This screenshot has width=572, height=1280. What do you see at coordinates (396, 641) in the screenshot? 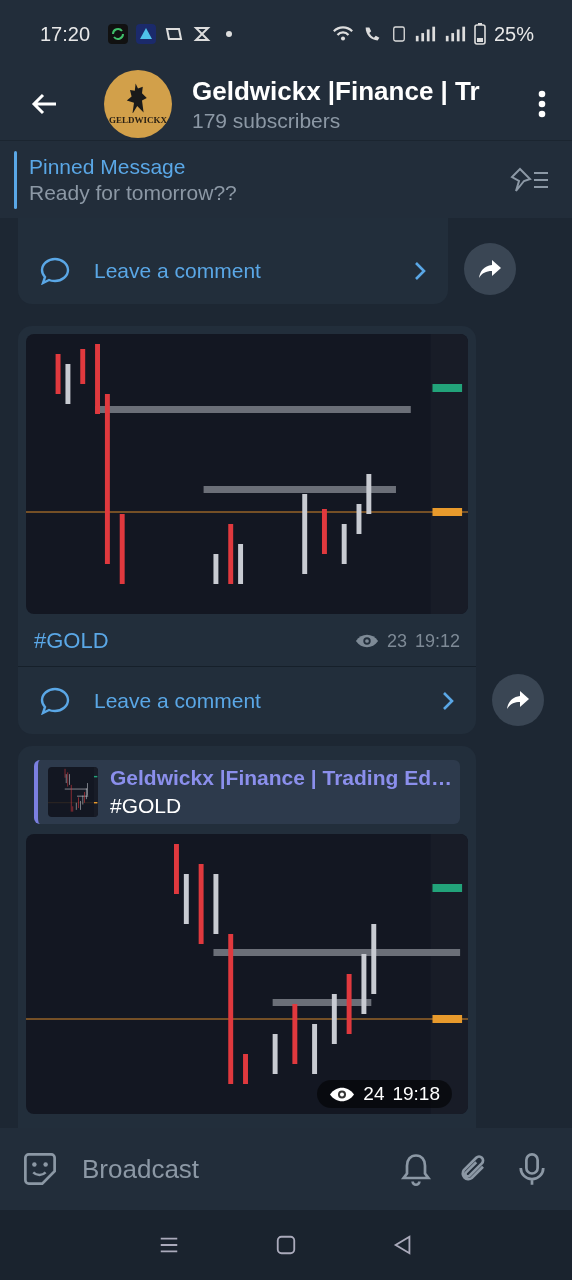
I see `view-count: 23` at bounding box center [396, 641].